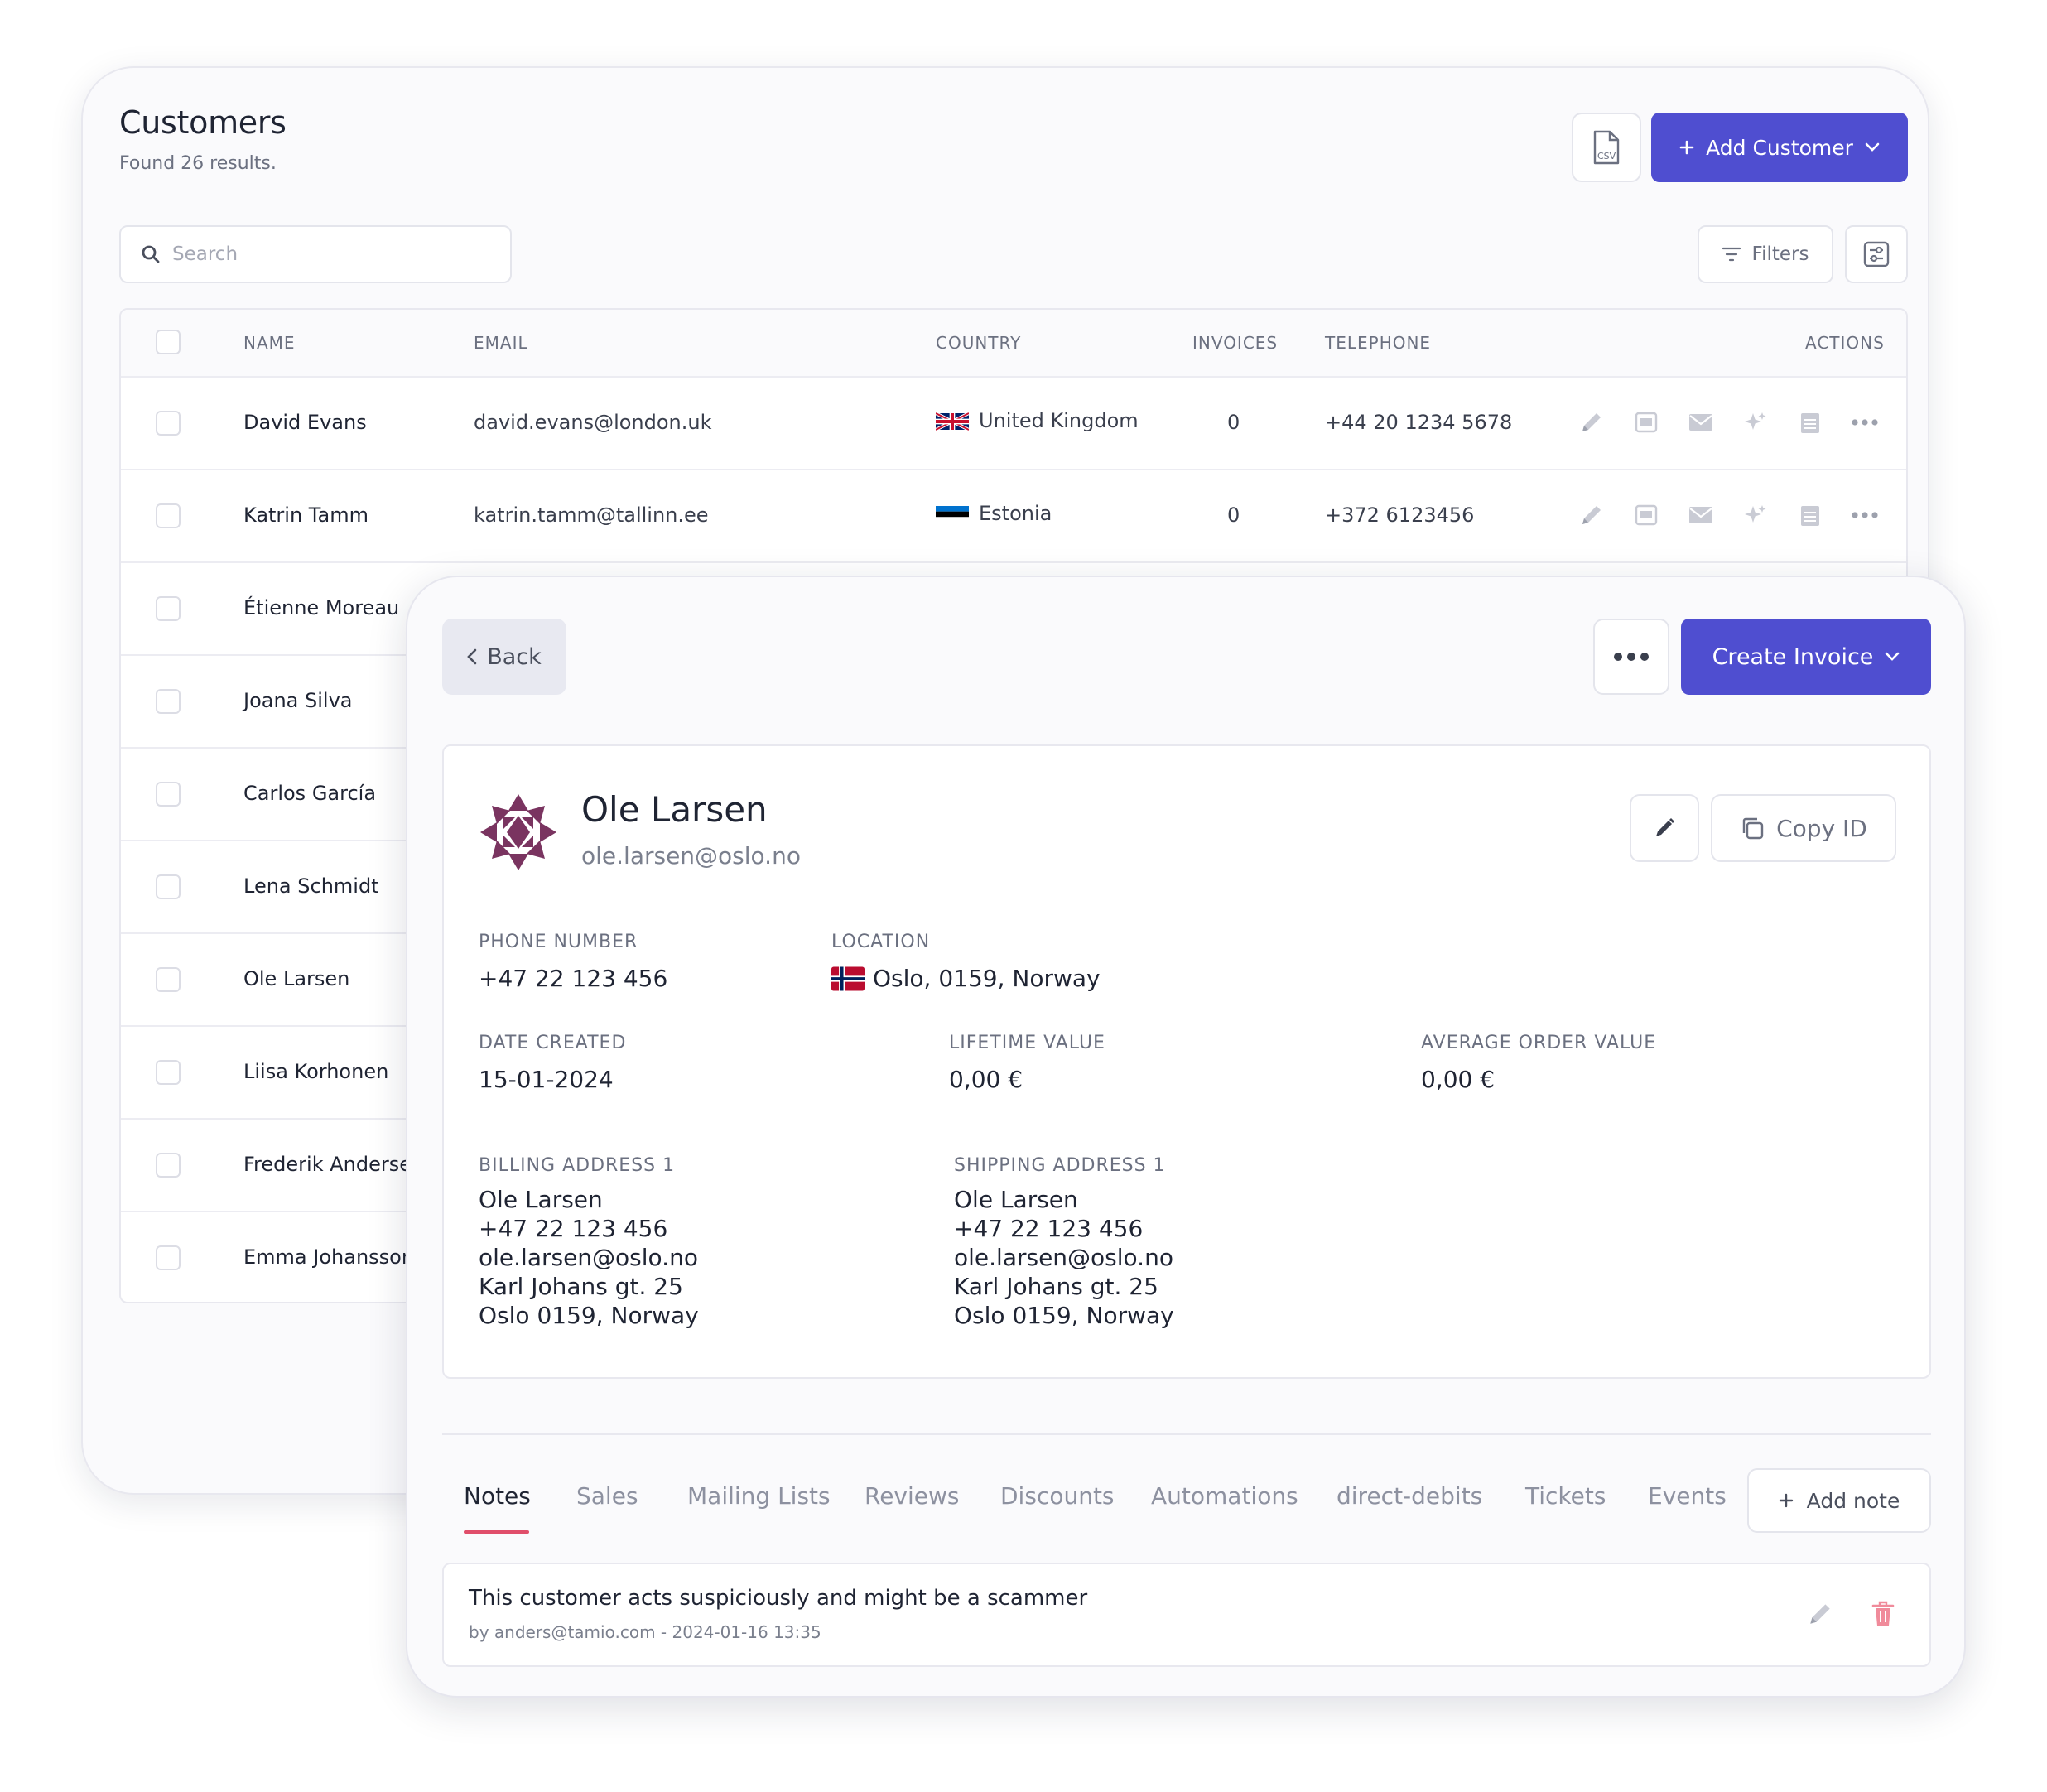 The width and height of the screenshot is (2047, 1792). I want to click on tab-direct-debits: direct-debits, so click(1409, 1496).